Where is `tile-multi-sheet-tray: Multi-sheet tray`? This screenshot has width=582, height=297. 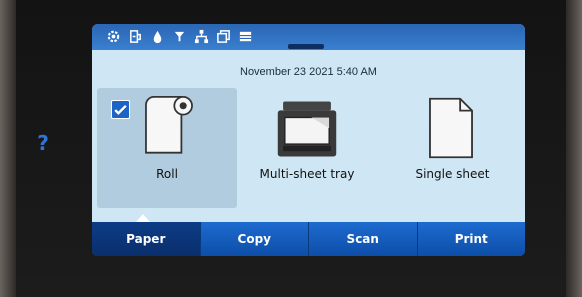
tile-multi-sheet-tray: Multi-sheet tray is located at coordinates (307, 148).